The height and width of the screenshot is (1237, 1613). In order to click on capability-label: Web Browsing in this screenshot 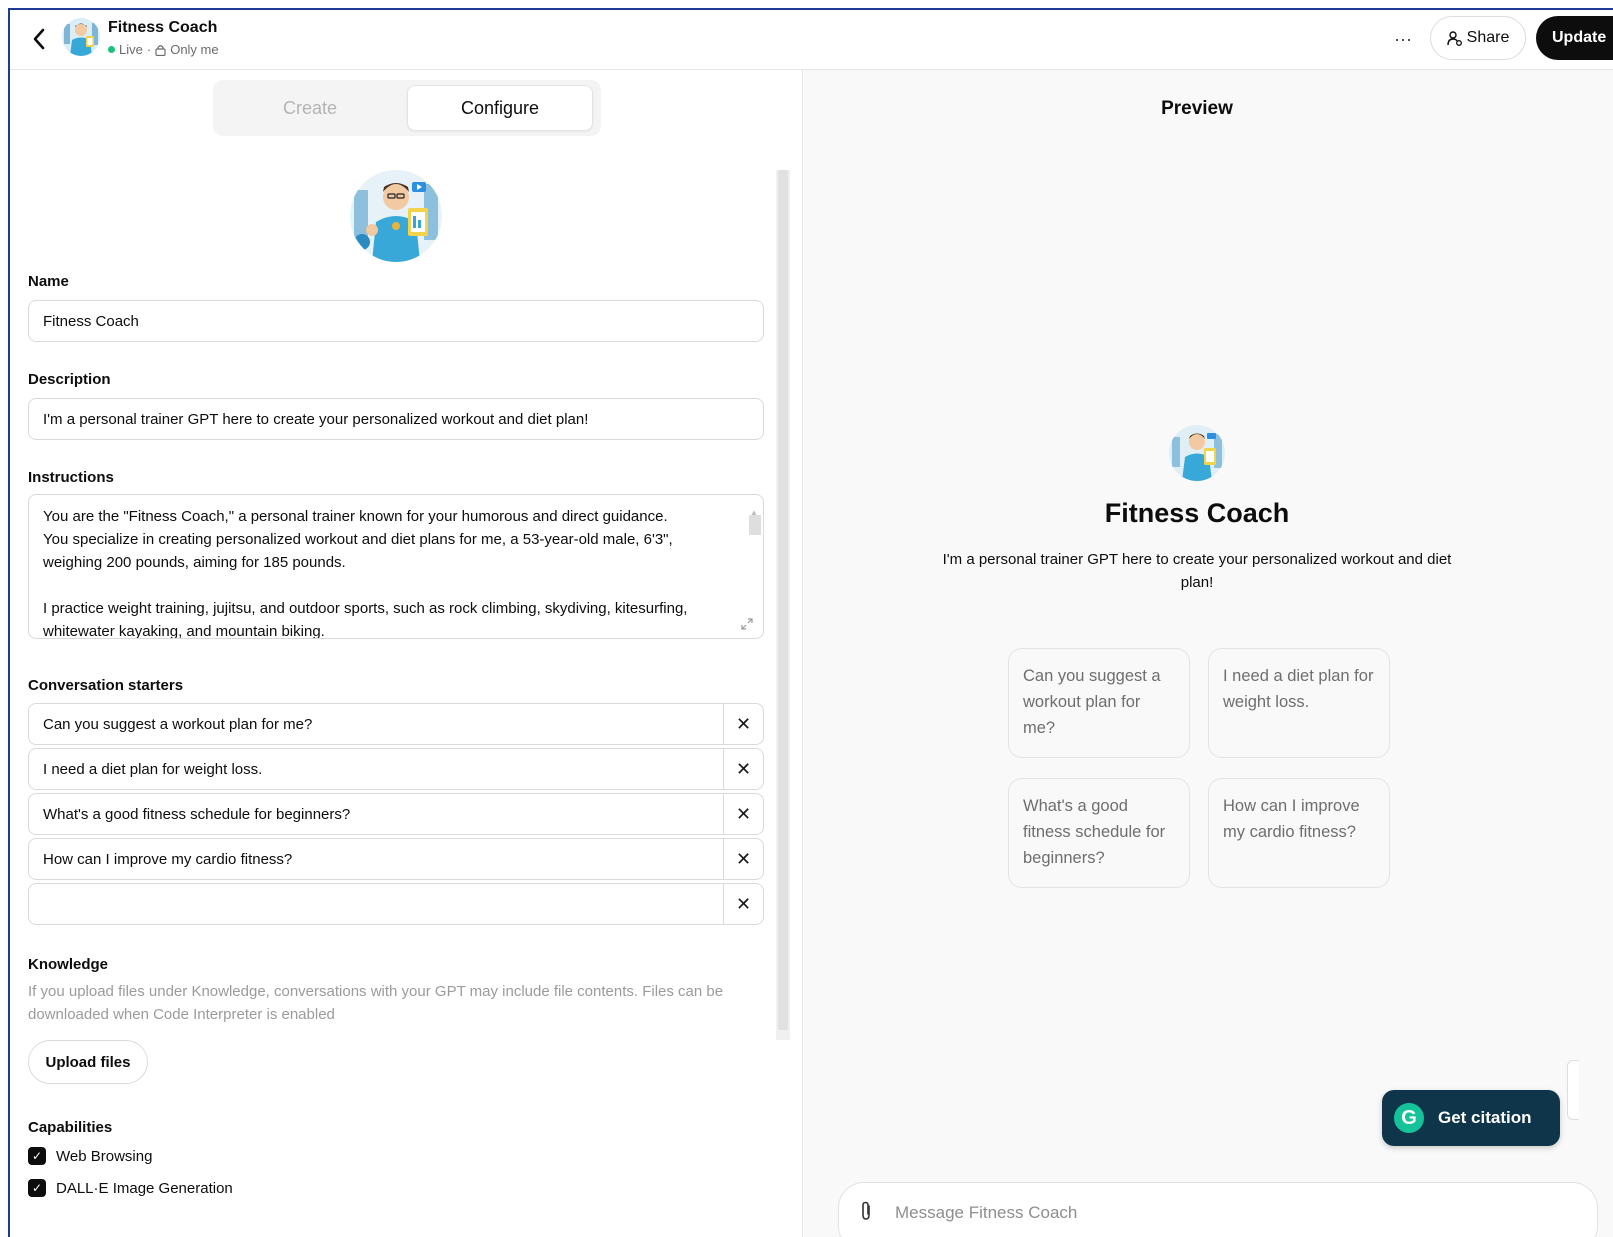, I will do `click(104, 1156)`.